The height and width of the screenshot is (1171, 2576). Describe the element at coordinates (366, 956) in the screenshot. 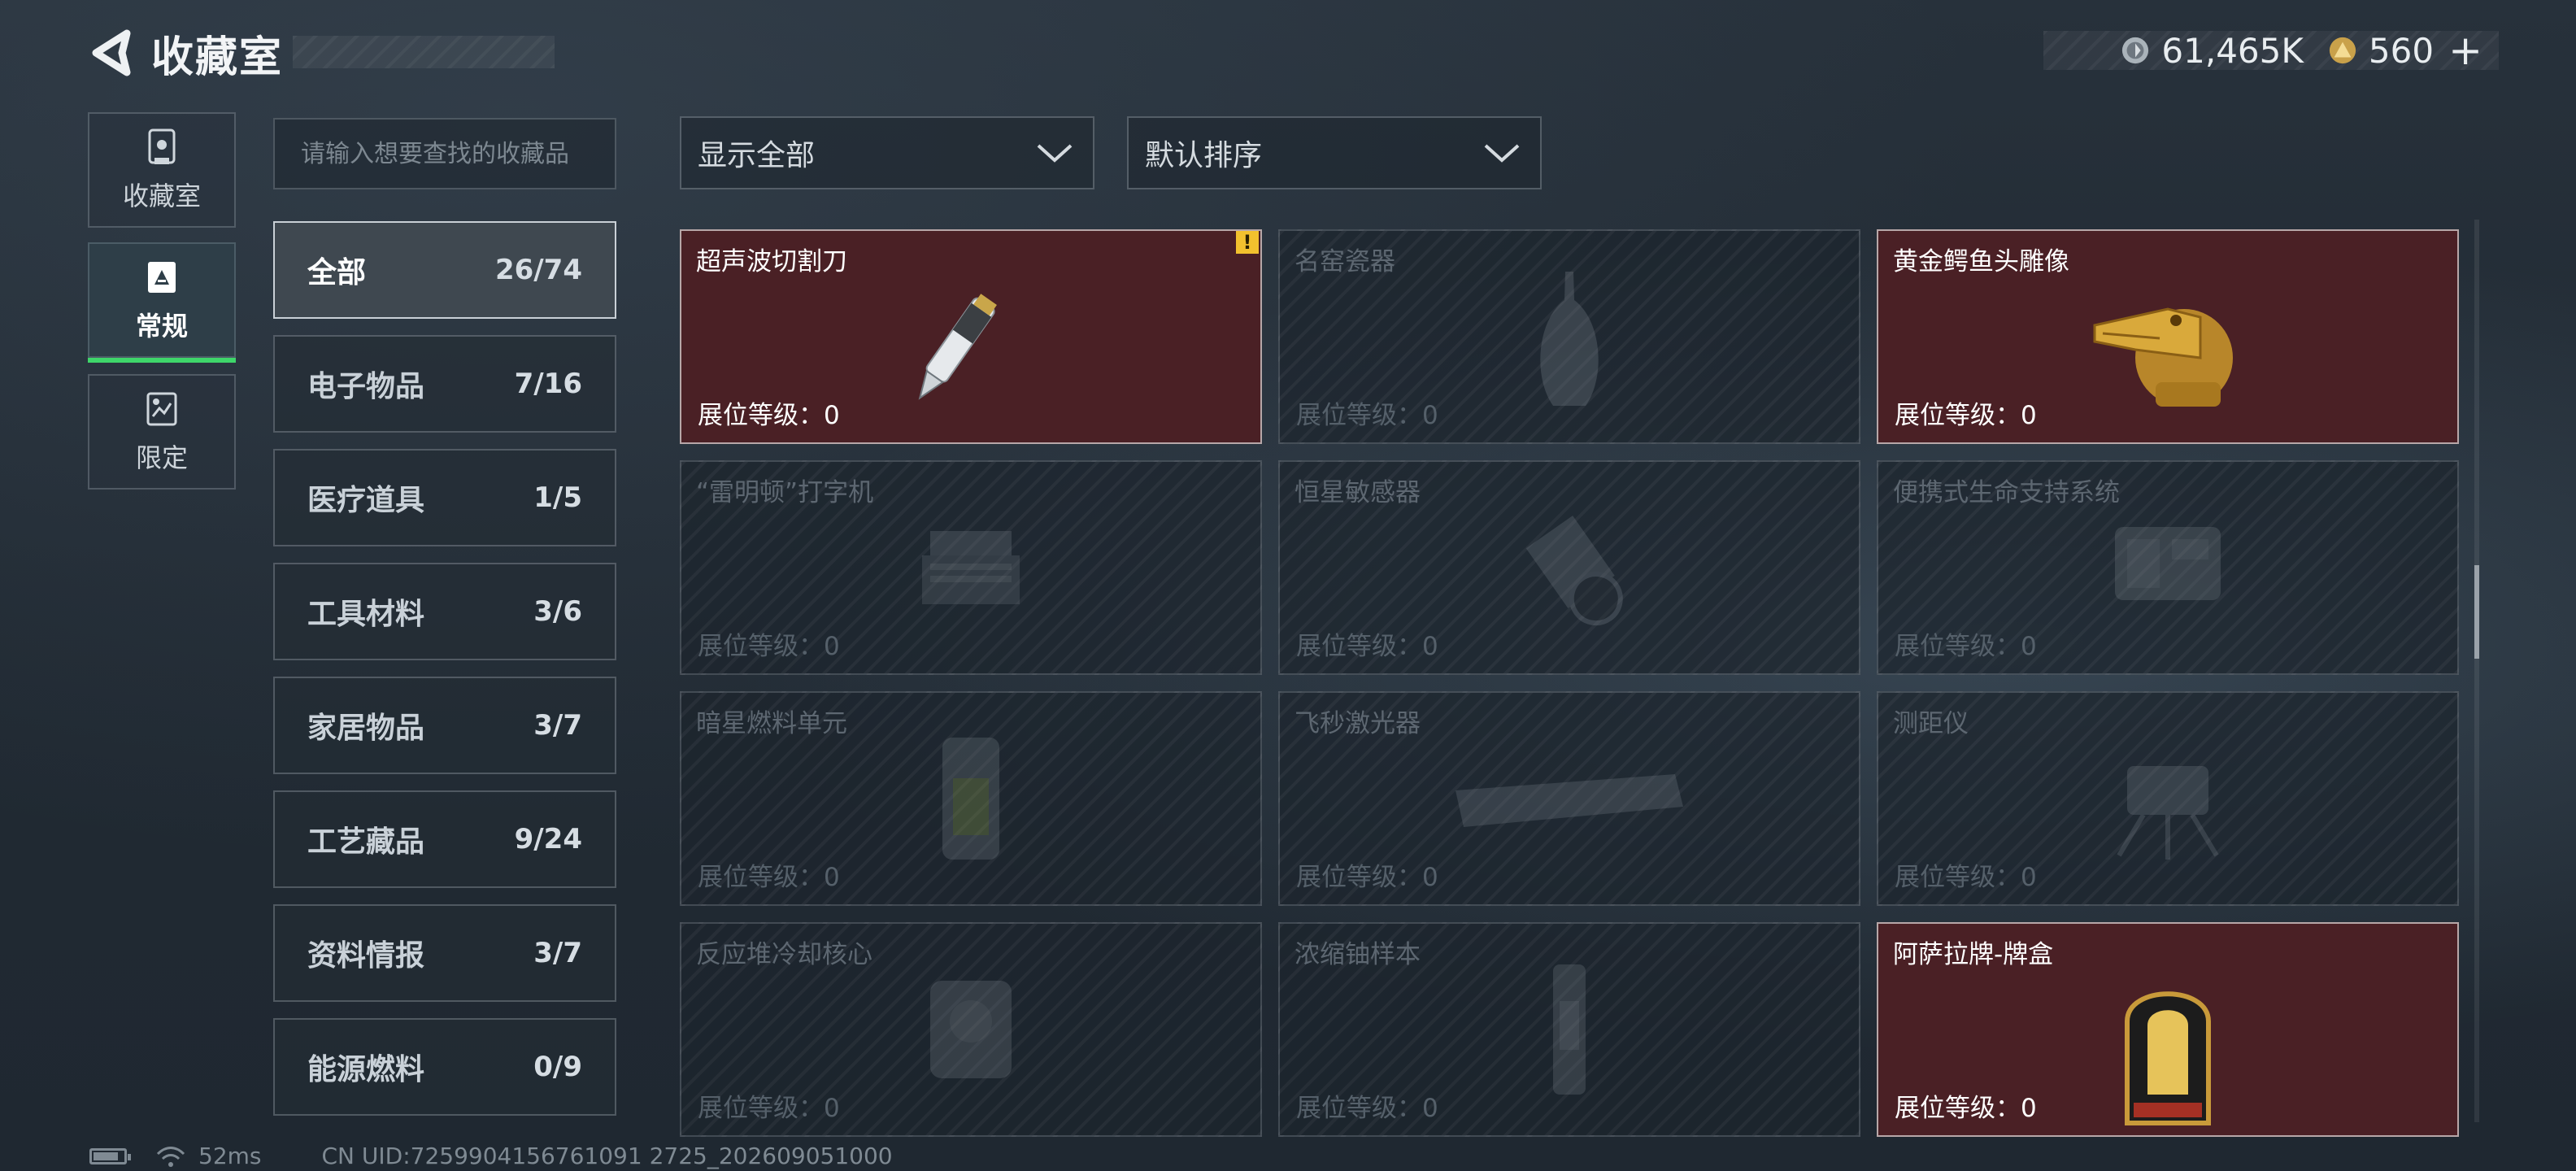

I see `category-name: 资料情报` at that location.